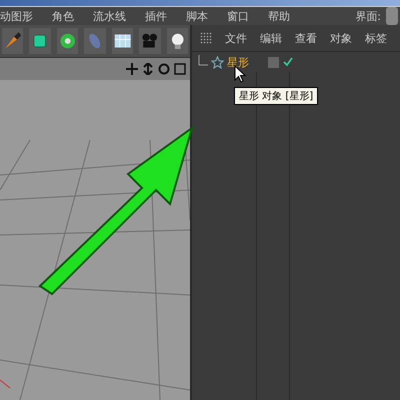  What do you see at coordinates (238, 62) in the screenshot?
I see `object-name: 星形` at bounding box center [238, 62].